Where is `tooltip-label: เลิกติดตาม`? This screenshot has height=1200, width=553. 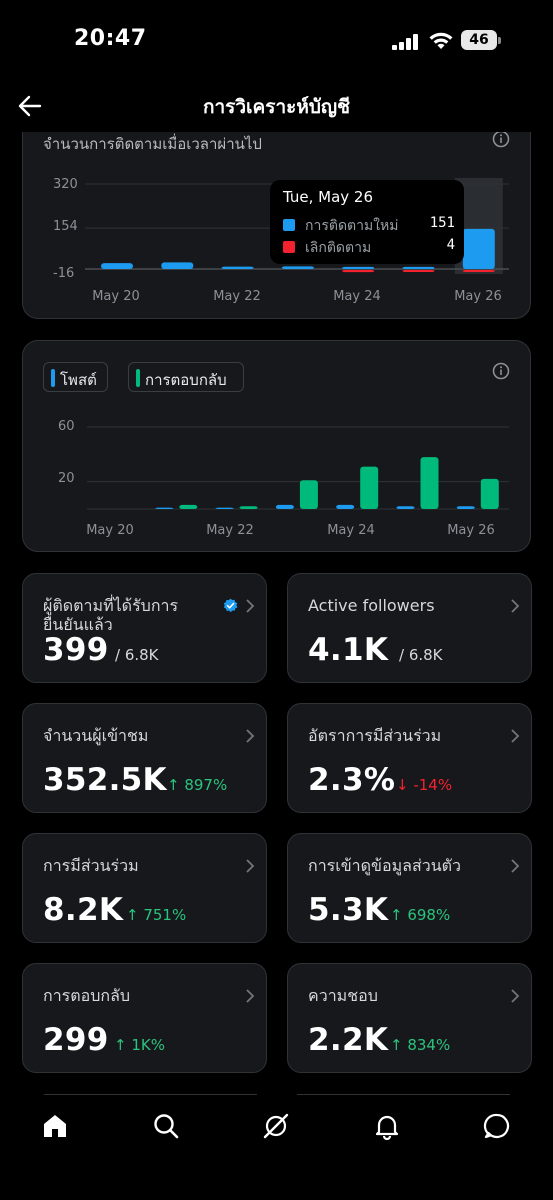
tooltip-label: เลิกติดตาม is located at coordinates (338, 248).